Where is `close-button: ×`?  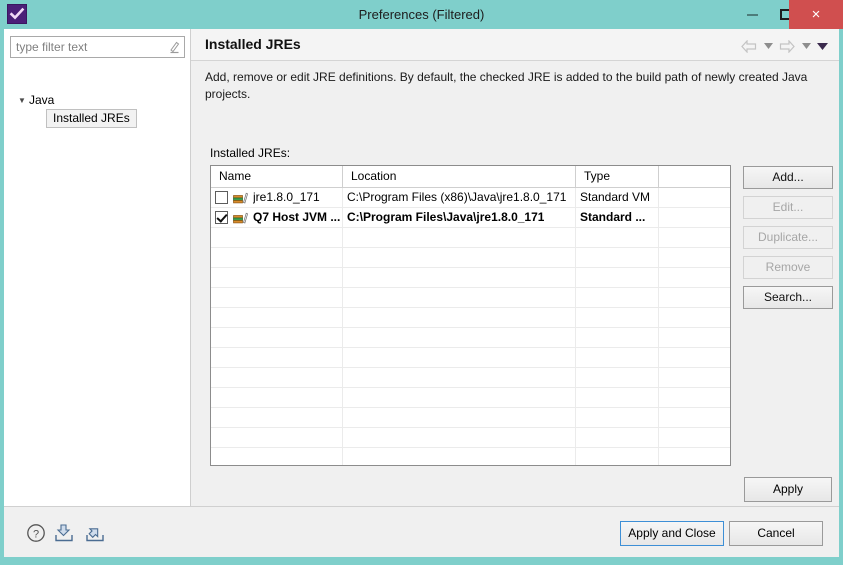 close-button: × is located at coordinates (816, 14).